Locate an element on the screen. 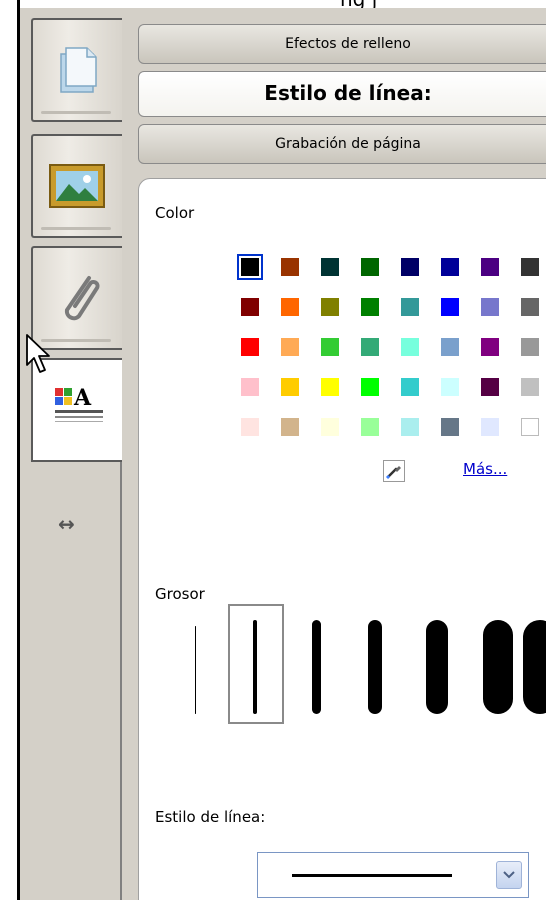 This screenshot has height=900, width=546. line-style-label: Estilo de línea: is located at coordinates (210, 817).